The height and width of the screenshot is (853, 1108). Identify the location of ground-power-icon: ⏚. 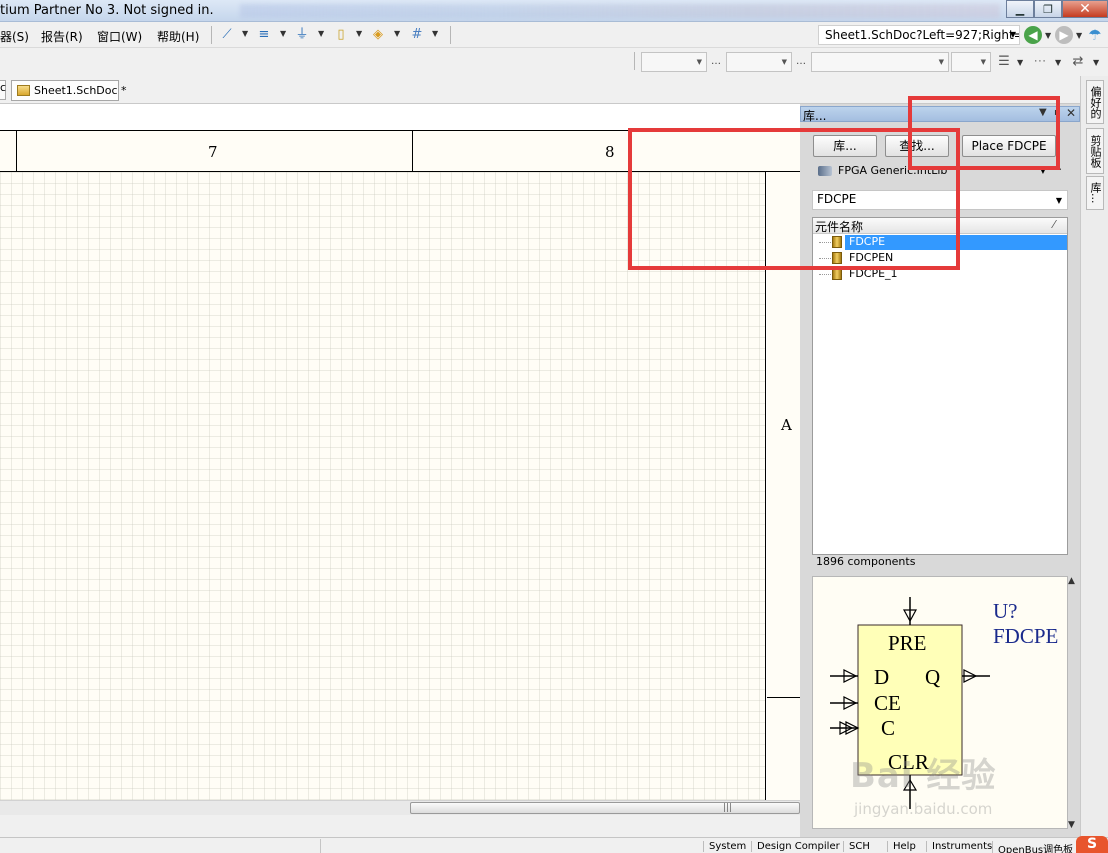
(302, 35).